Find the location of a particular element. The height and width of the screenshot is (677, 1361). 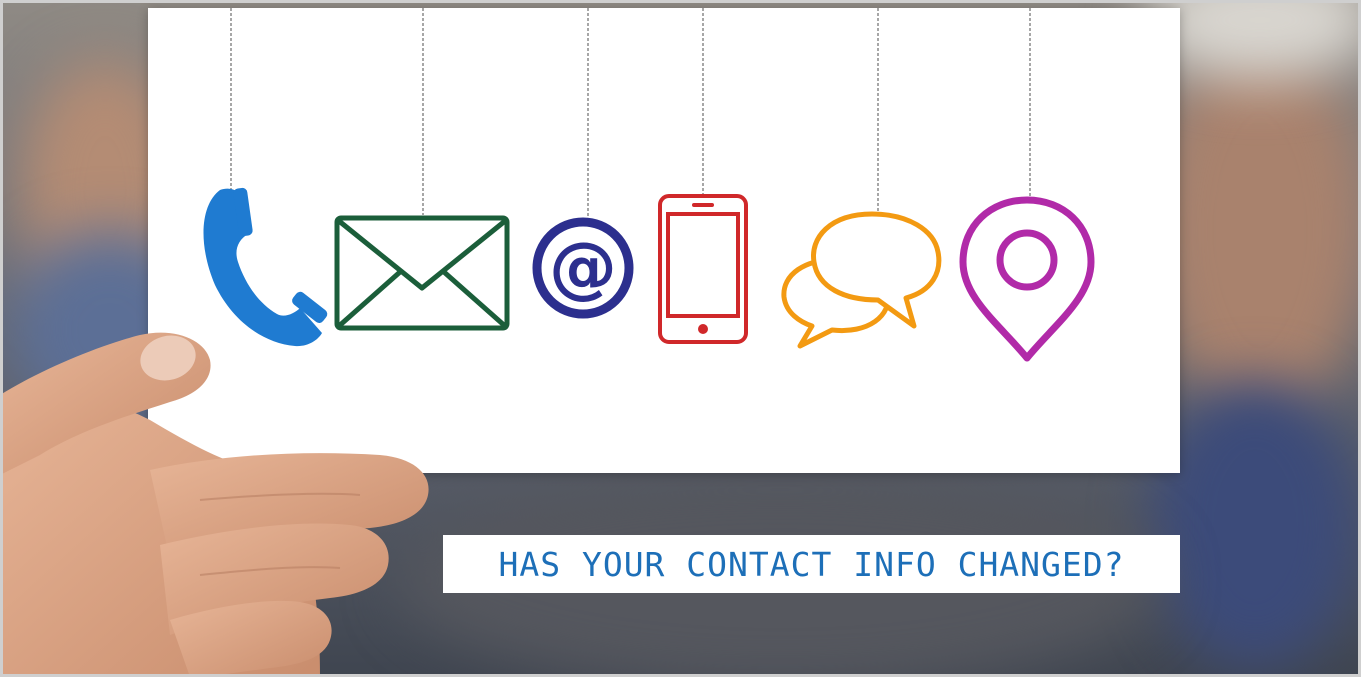

caption-text: HAS YOUR CONTACT INFO CHANGED? is located at coordinates (811, 564).